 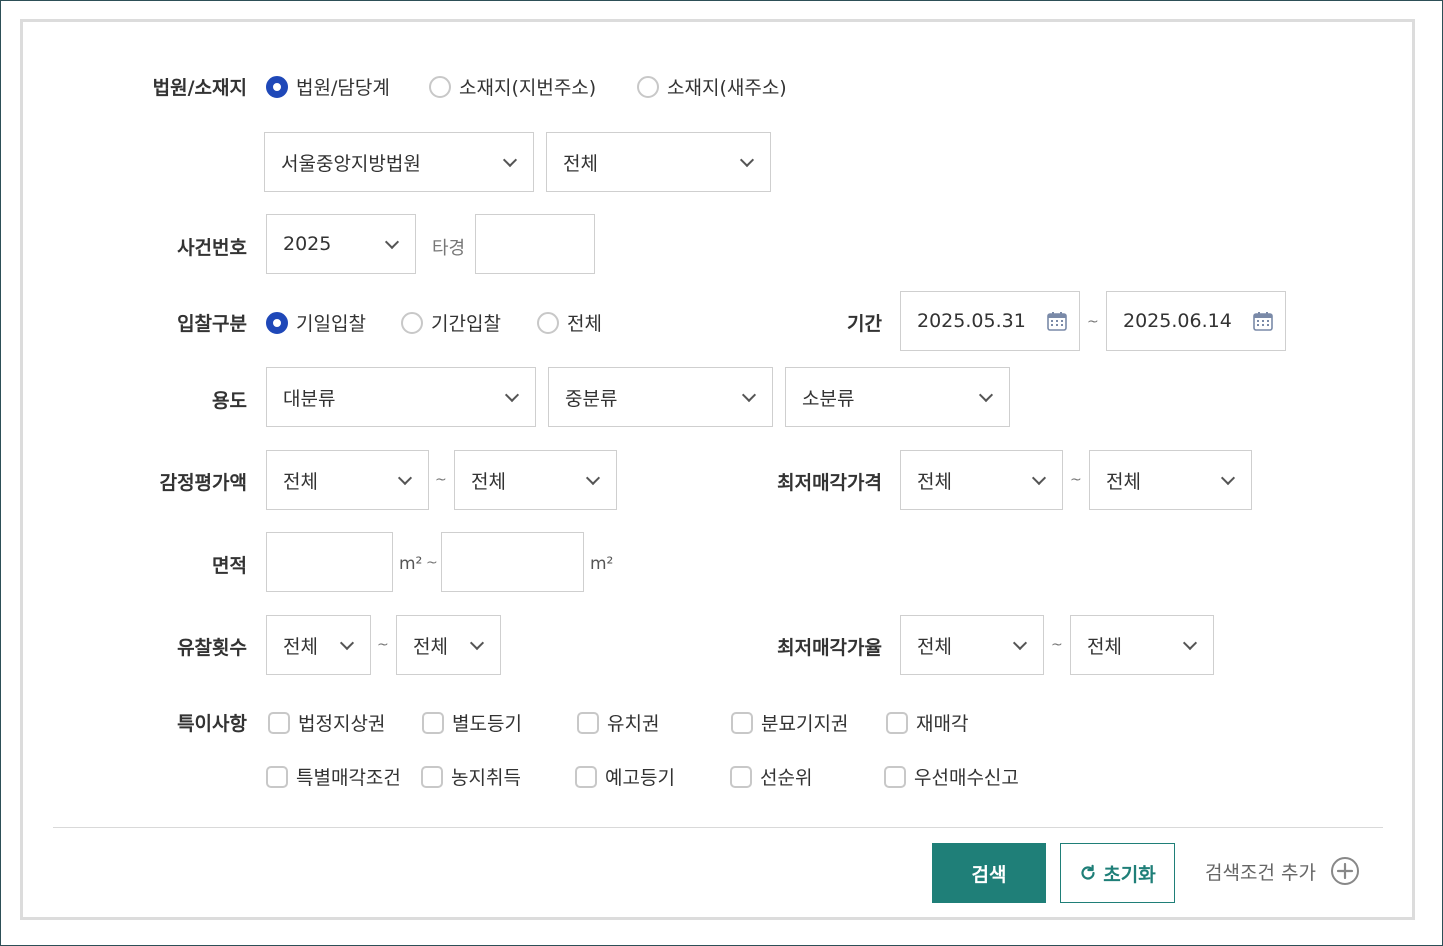 What do you see at coordinates (229, 401) in the screenshot?
I see `usage-label: 용도` at bounding box center [229, 401].